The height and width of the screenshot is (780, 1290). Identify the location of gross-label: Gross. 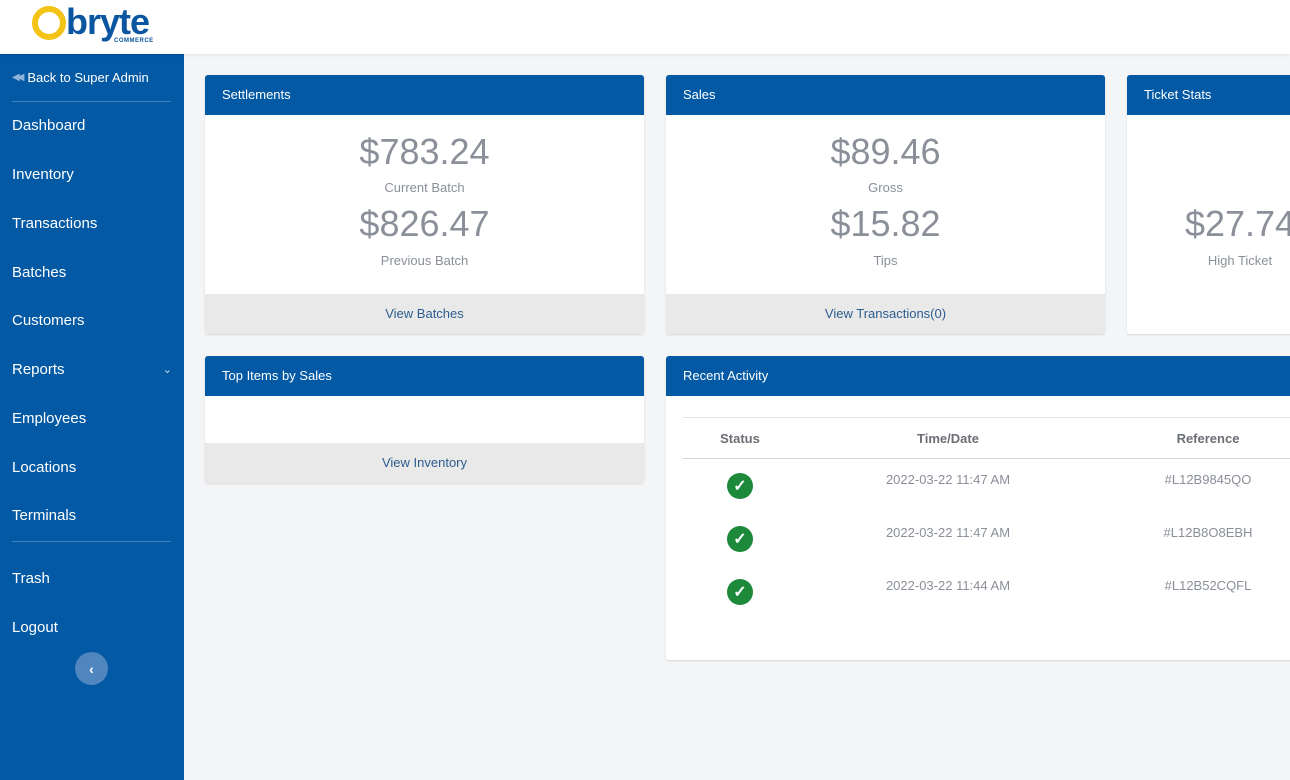
(885, 187).